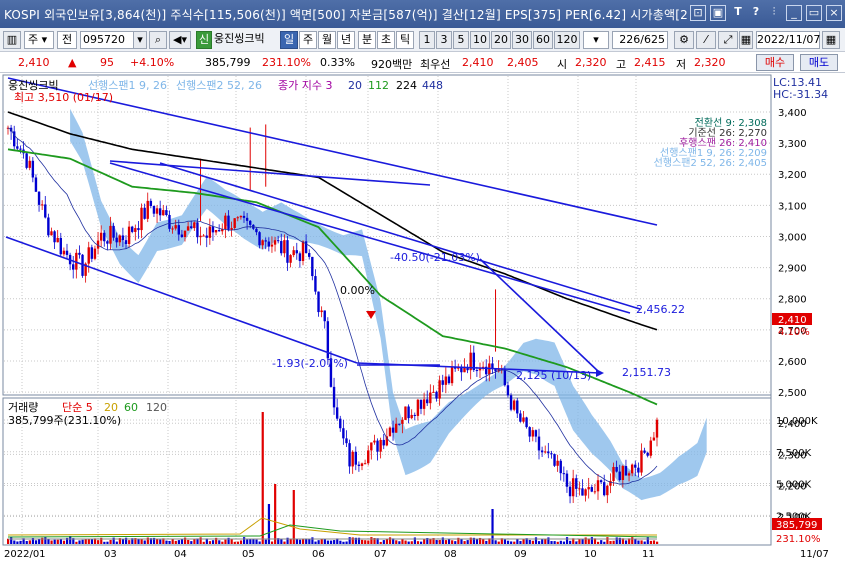  I want to click on chart-type-icon: ▥, so click(12, 40).